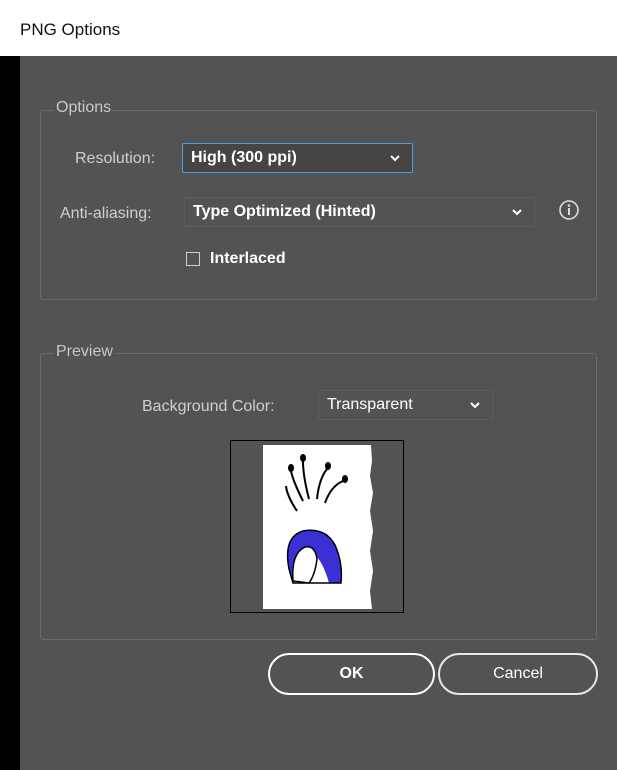 This screenshot has width=617, height=770. What do you see at coordinates (569, 210) in the screenshot?
I see `info-icon` at bounding box center [569, 210].